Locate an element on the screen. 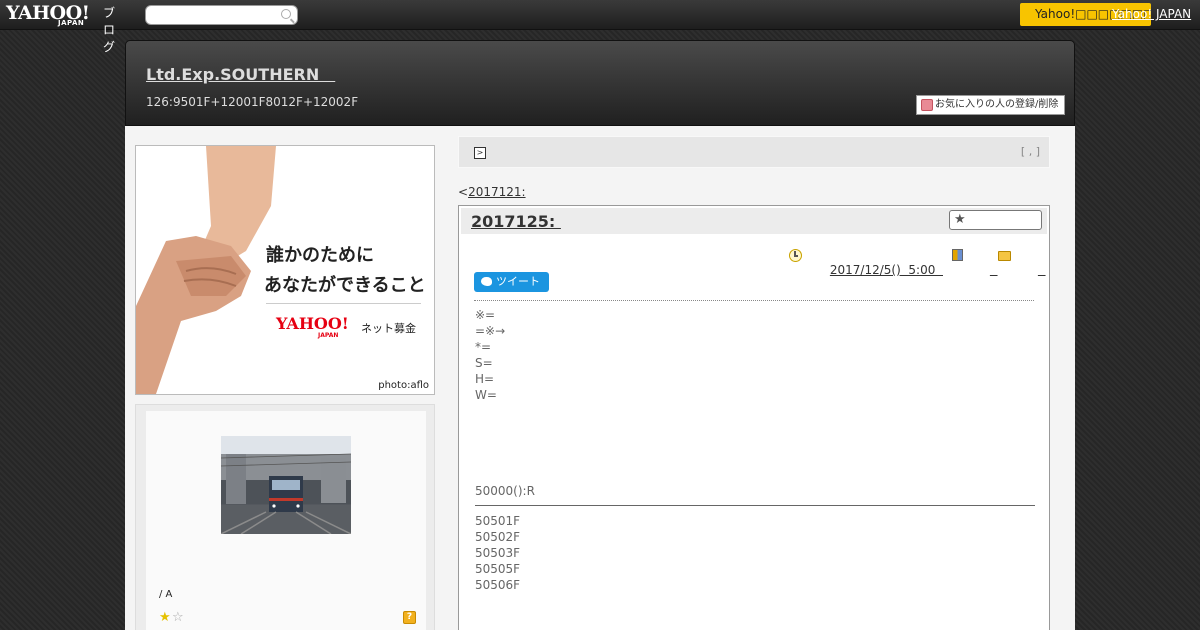 Image resolution: width=1200 pixels, height=630 pixels. favorite-star-button: ★ is located at coordinates (995, 220).